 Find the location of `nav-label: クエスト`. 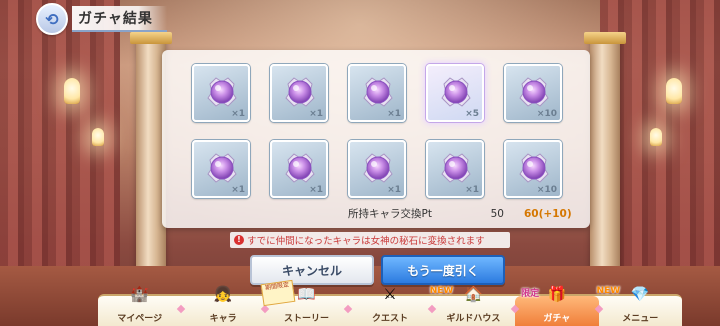

nav-label: クエスト is located at coordinates (389, 319).